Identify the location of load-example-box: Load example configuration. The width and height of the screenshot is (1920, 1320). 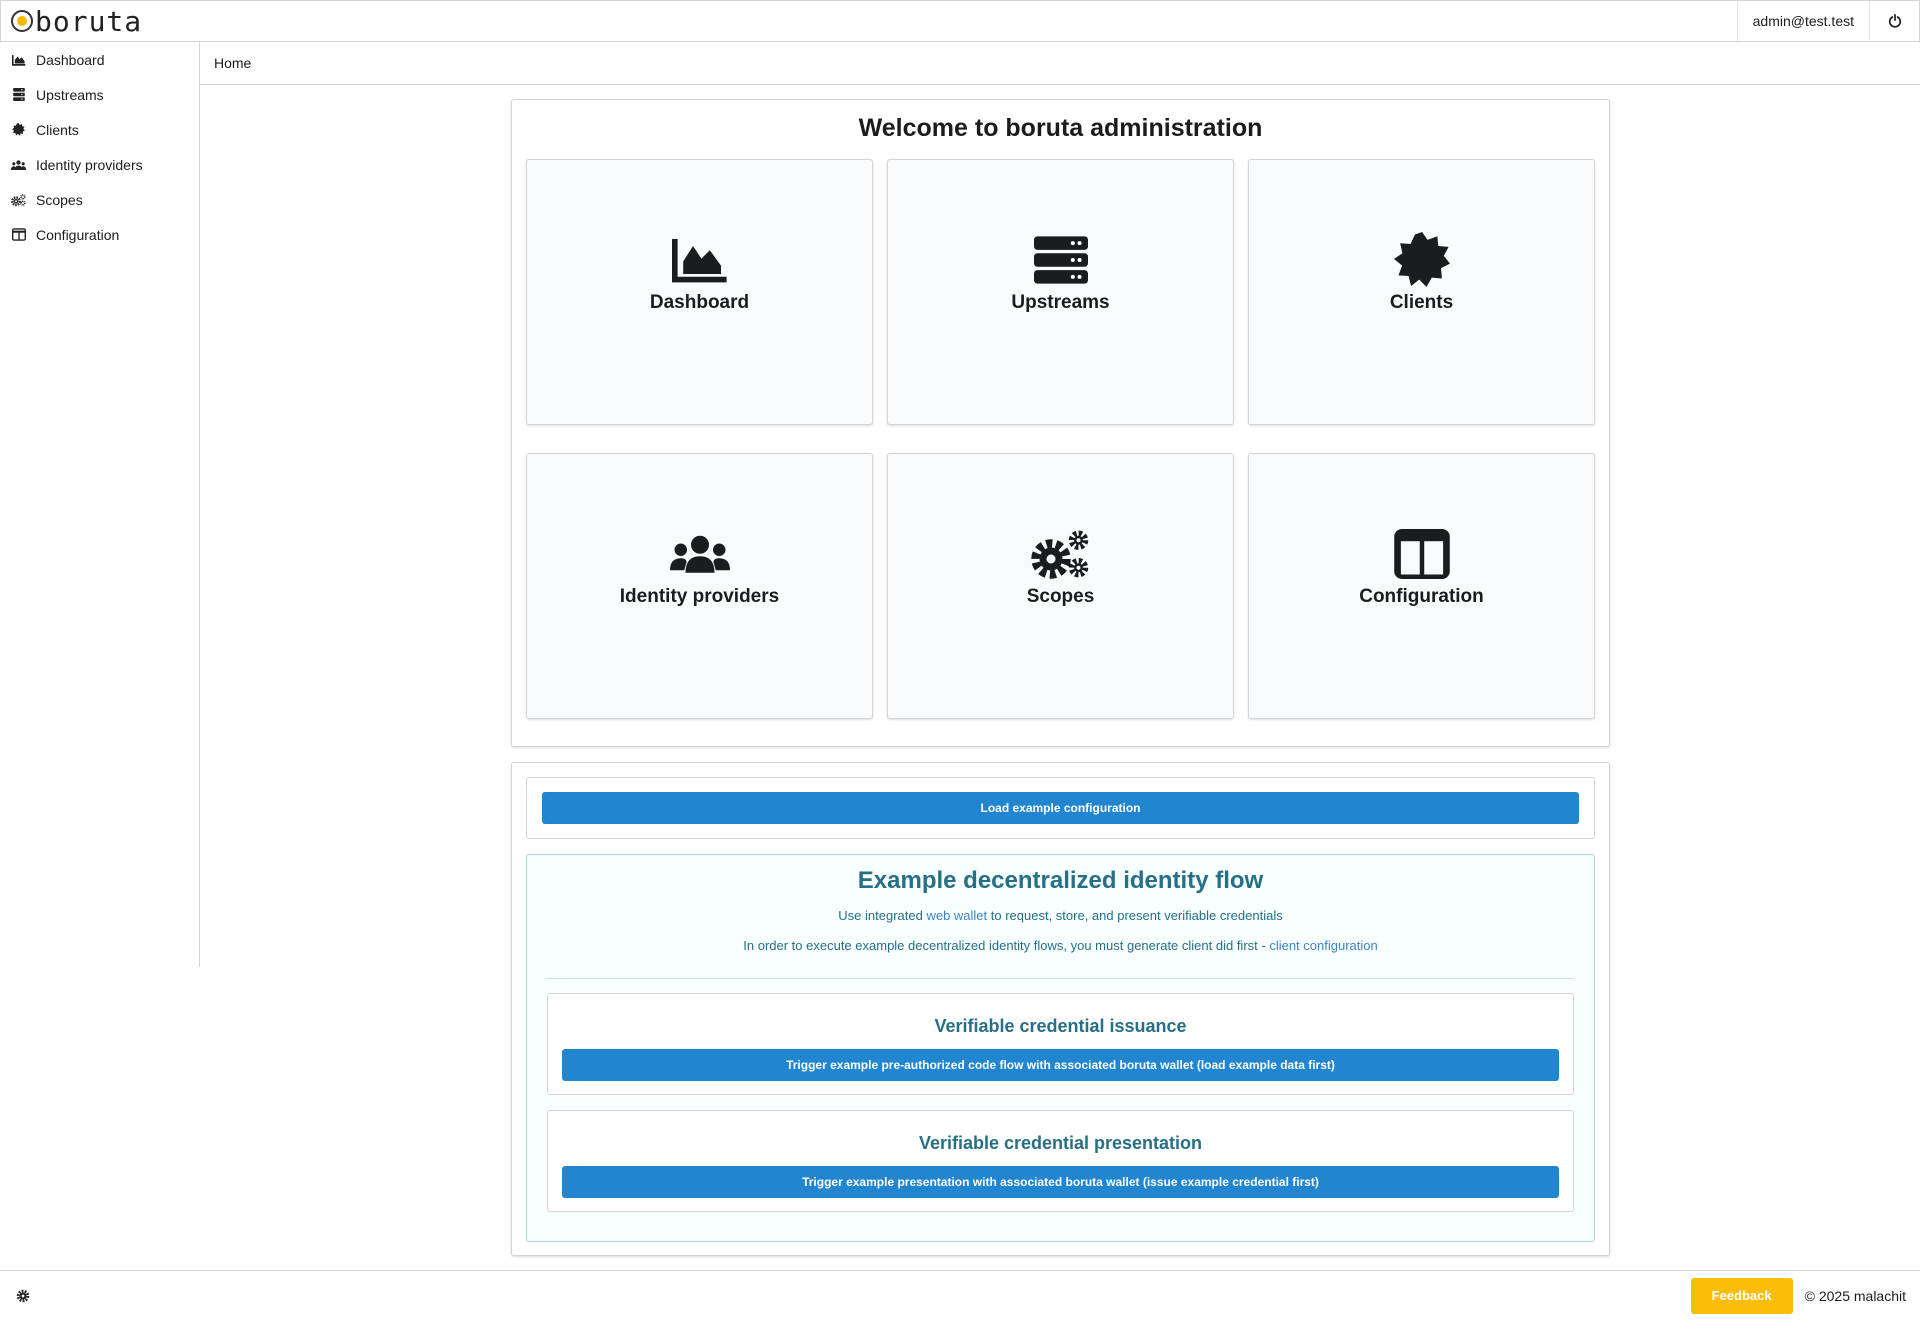
(1060, 808).